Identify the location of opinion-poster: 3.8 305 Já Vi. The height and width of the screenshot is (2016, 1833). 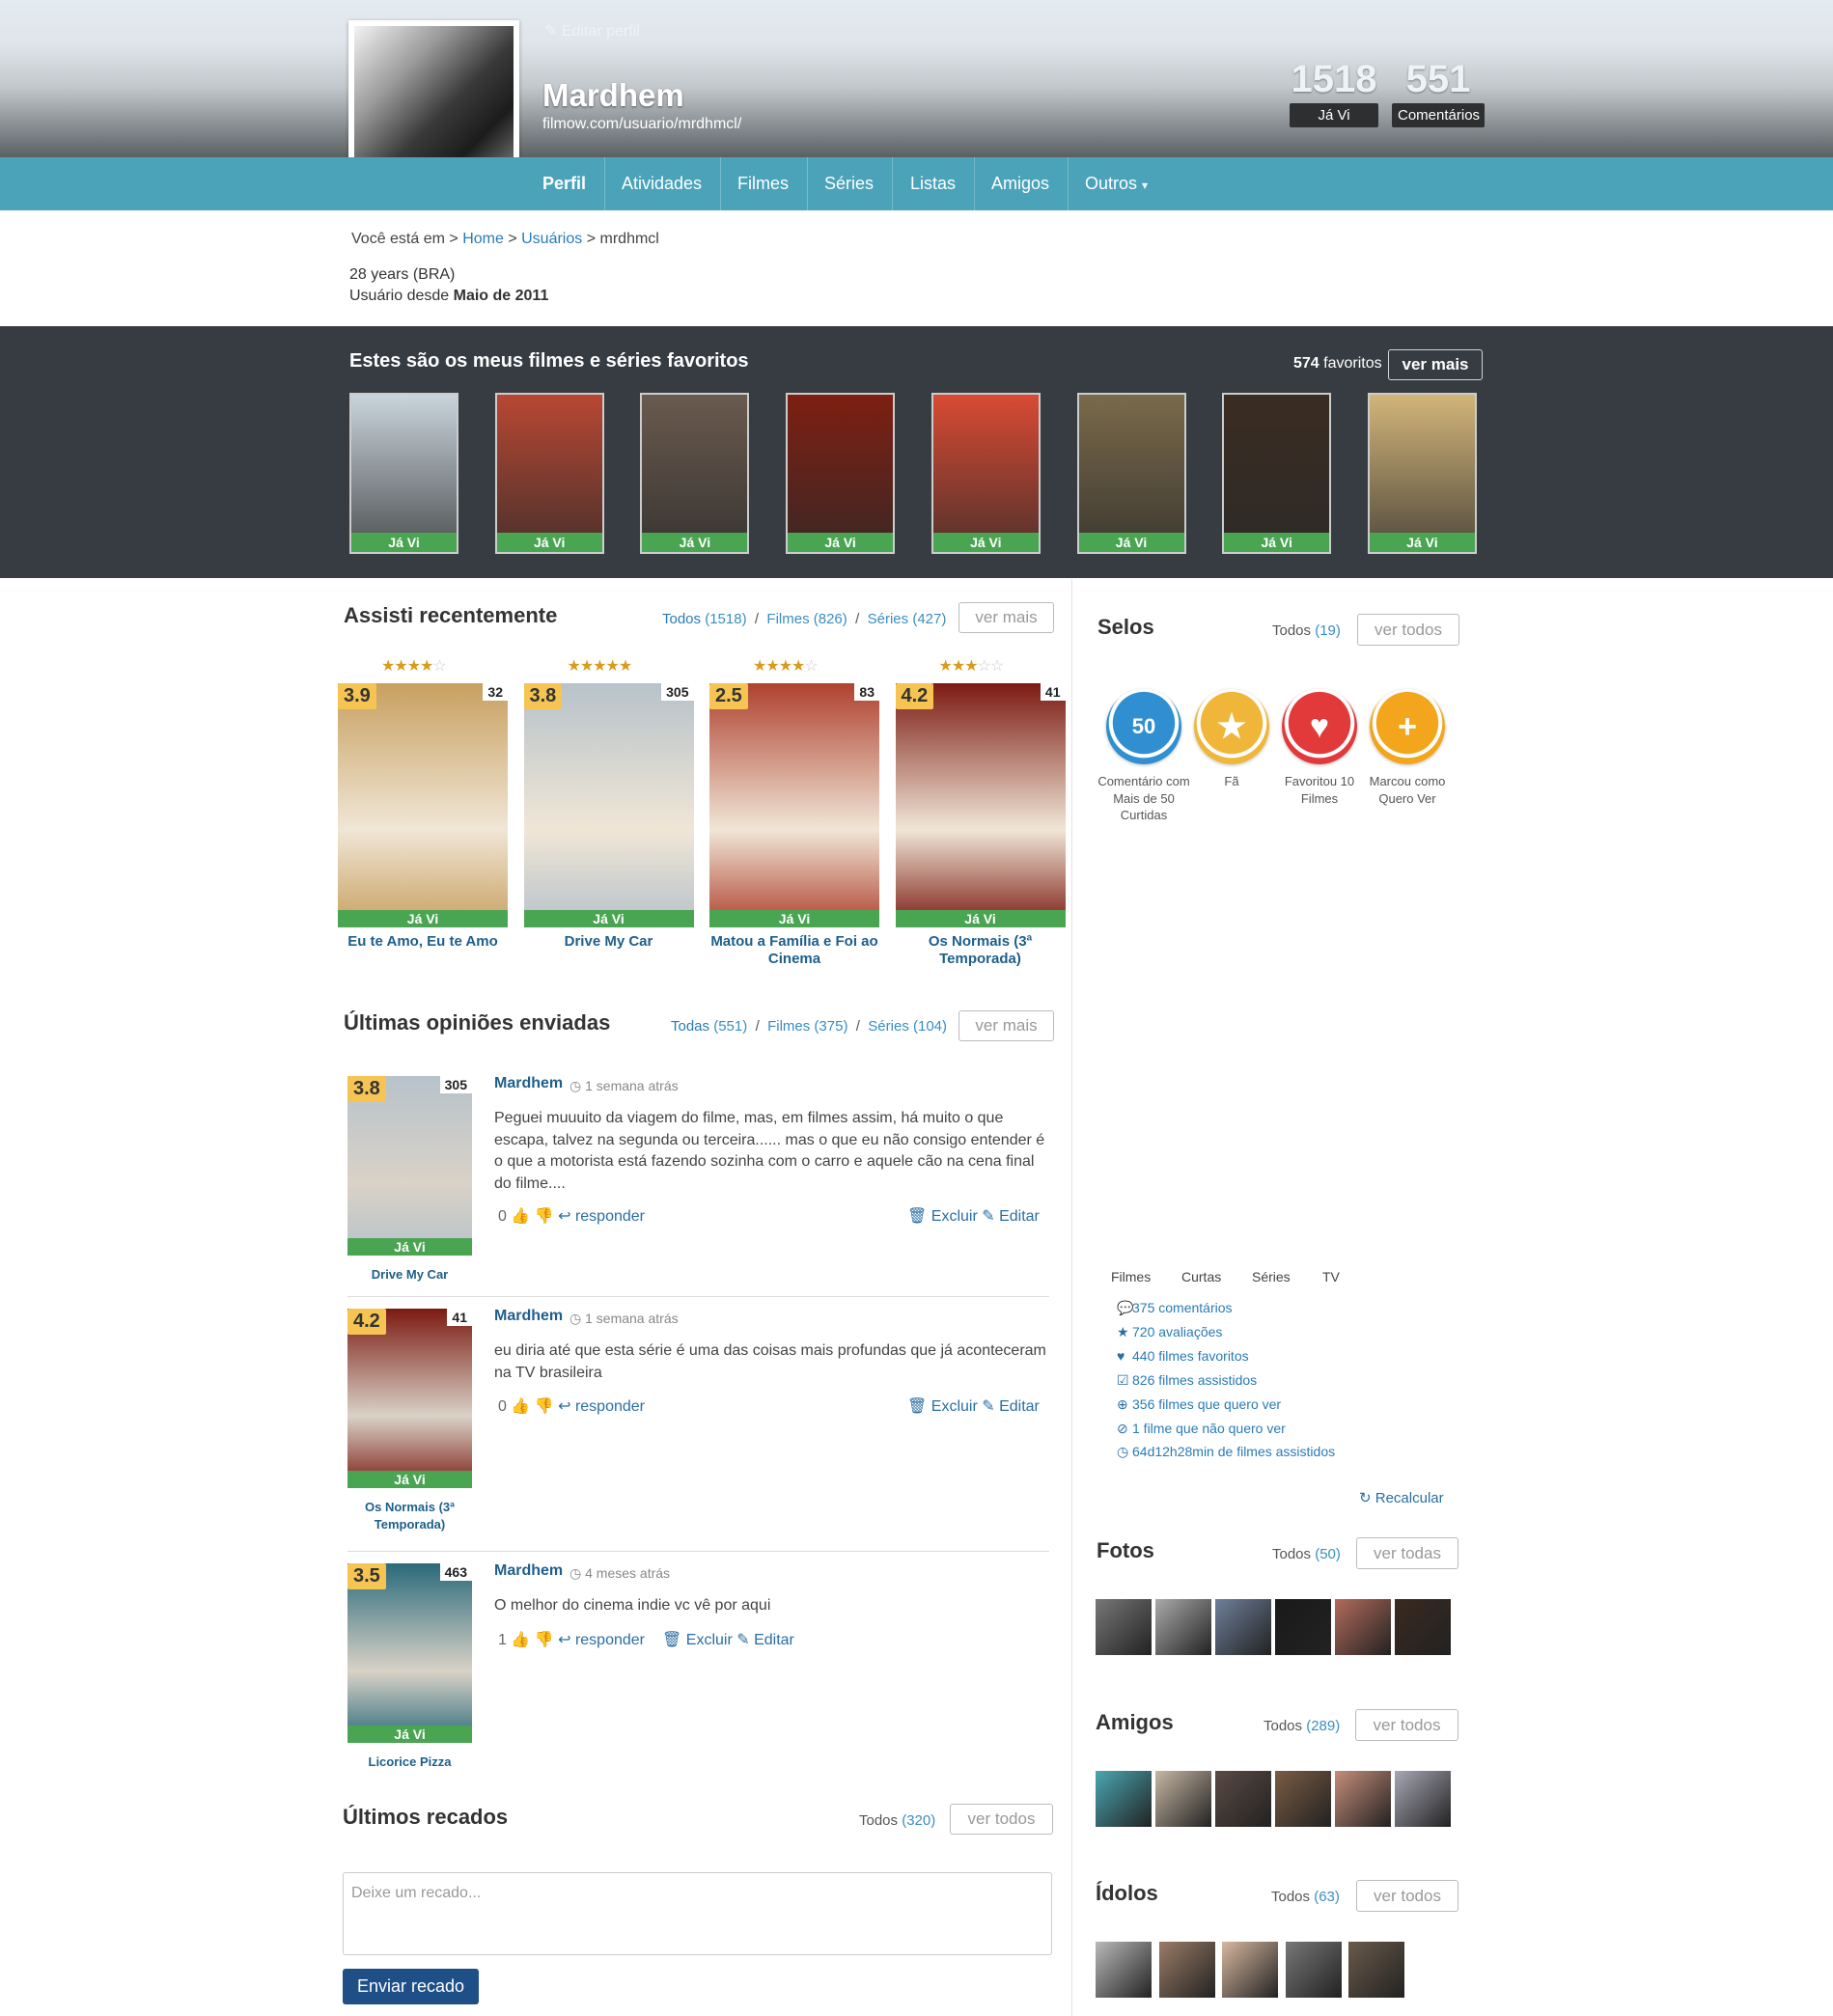
(409, 1166).